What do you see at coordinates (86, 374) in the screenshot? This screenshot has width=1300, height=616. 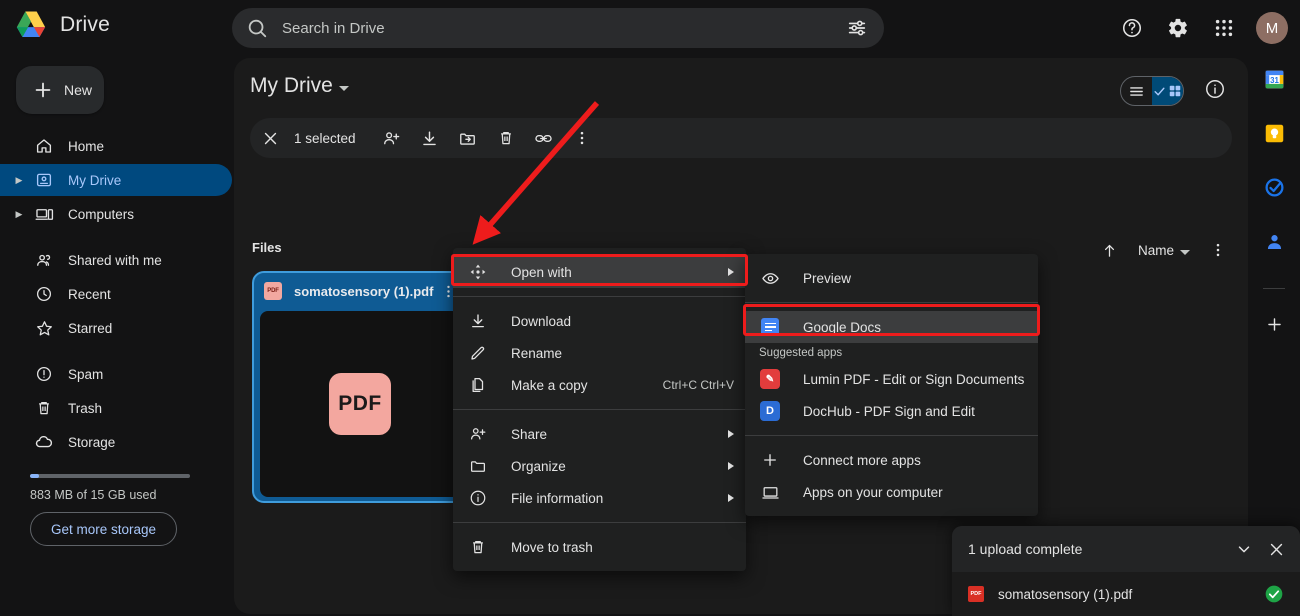 I see `sidebar-item-label: Spam` at bounding box center [86, 374].